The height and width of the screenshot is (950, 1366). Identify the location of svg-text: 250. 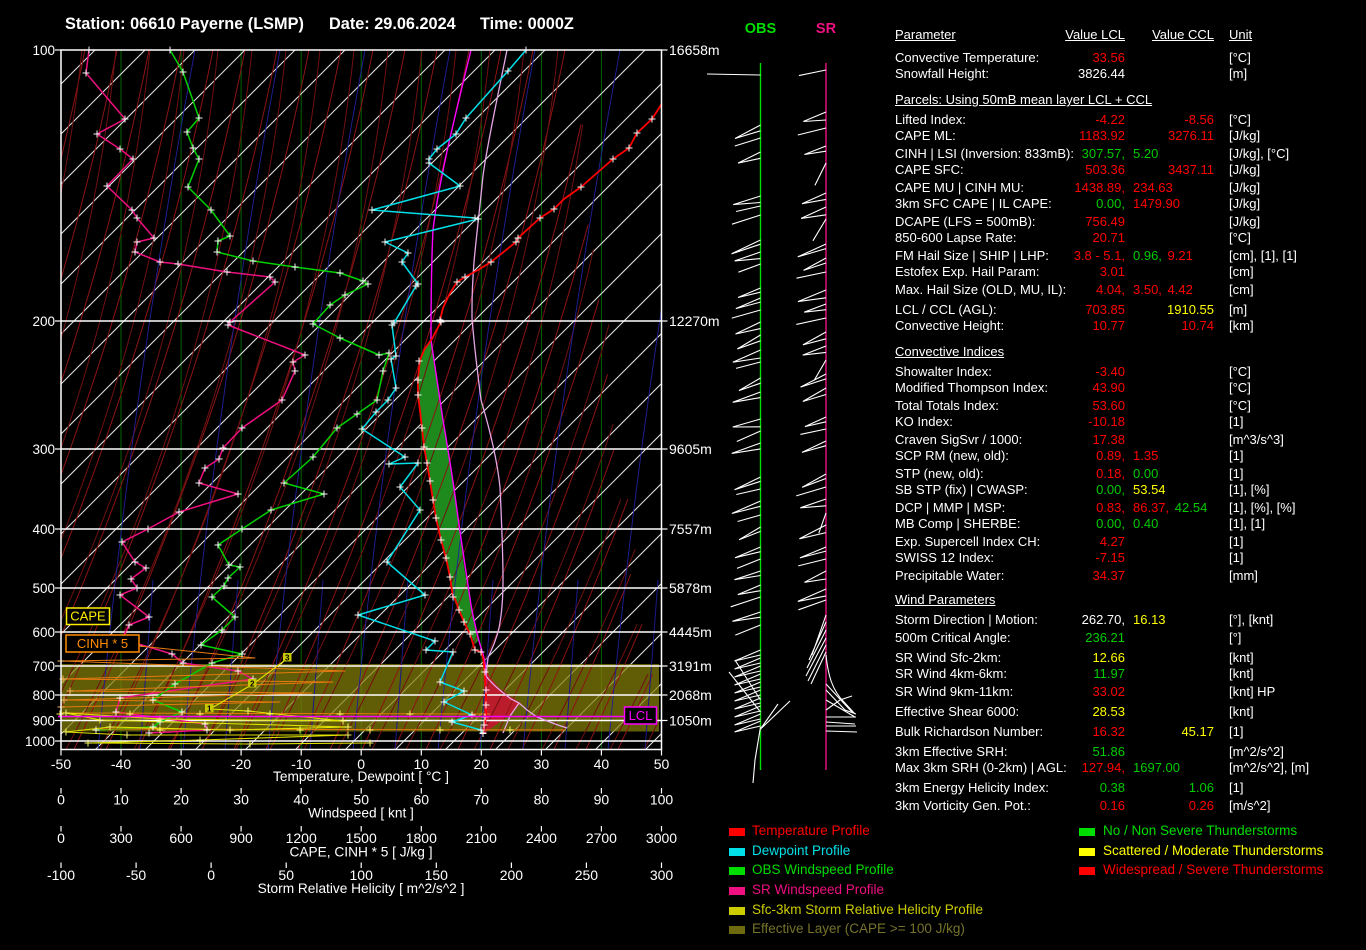
(587, 875).